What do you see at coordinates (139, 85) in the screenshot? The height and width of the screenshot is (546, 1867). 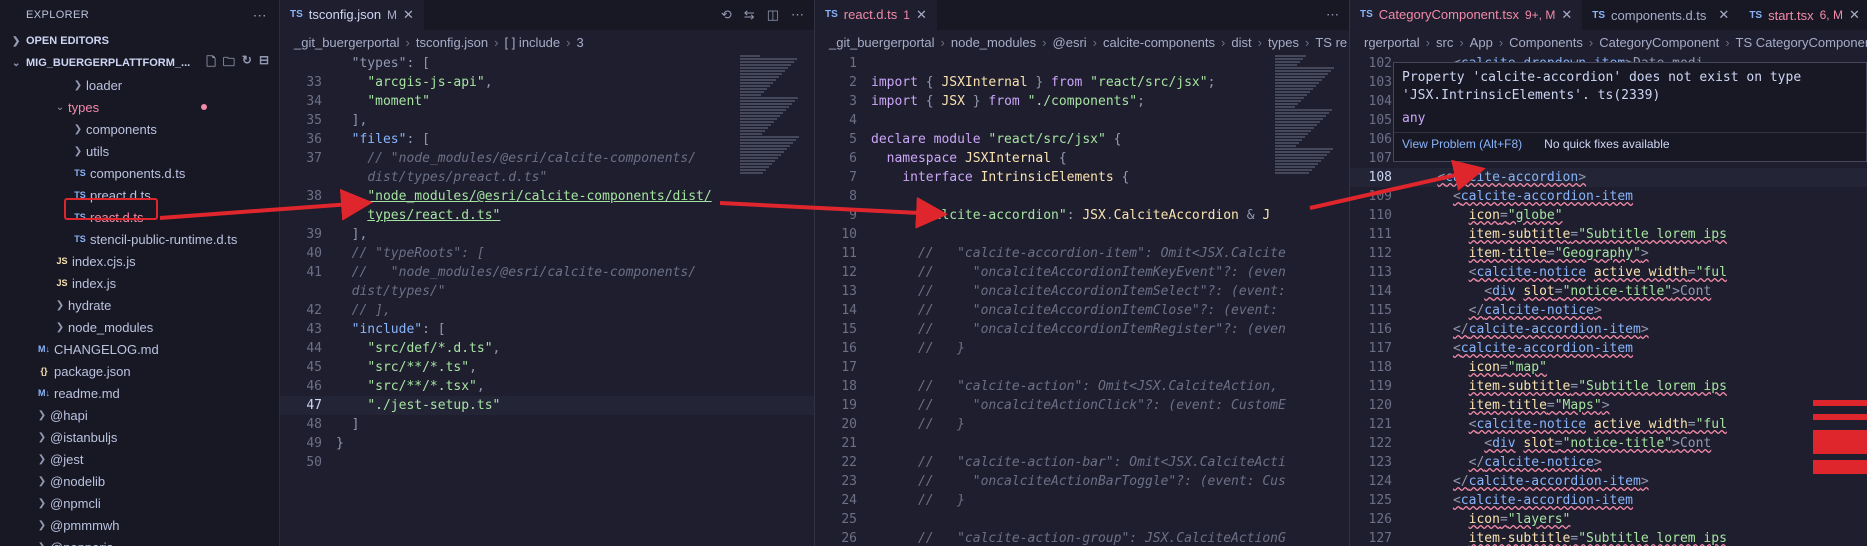 I see `tree-item: ❯ loader` at bounding box center [139, 85].